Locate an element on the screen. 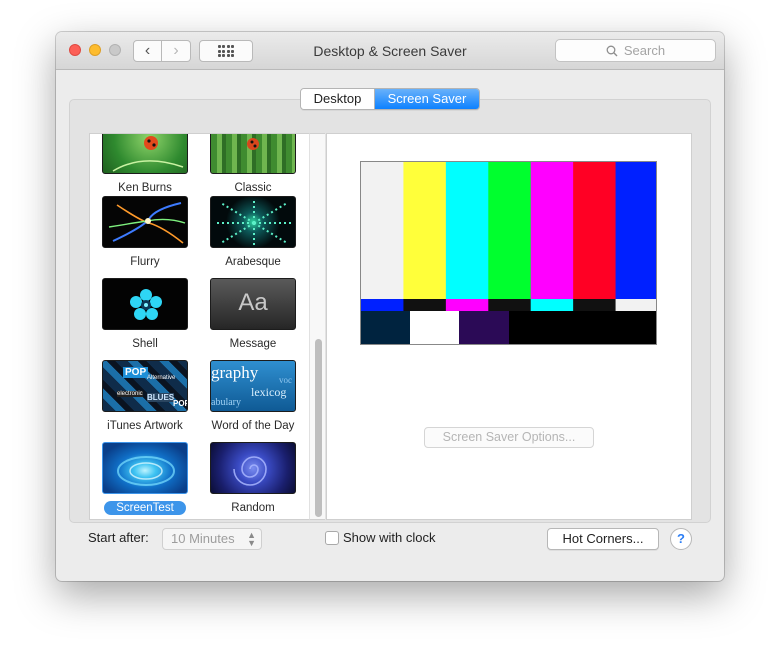 The width and height of the screenshot is (780, 662). tab-selector: Desktop Screen Saver is located at coordinates (390, 99).